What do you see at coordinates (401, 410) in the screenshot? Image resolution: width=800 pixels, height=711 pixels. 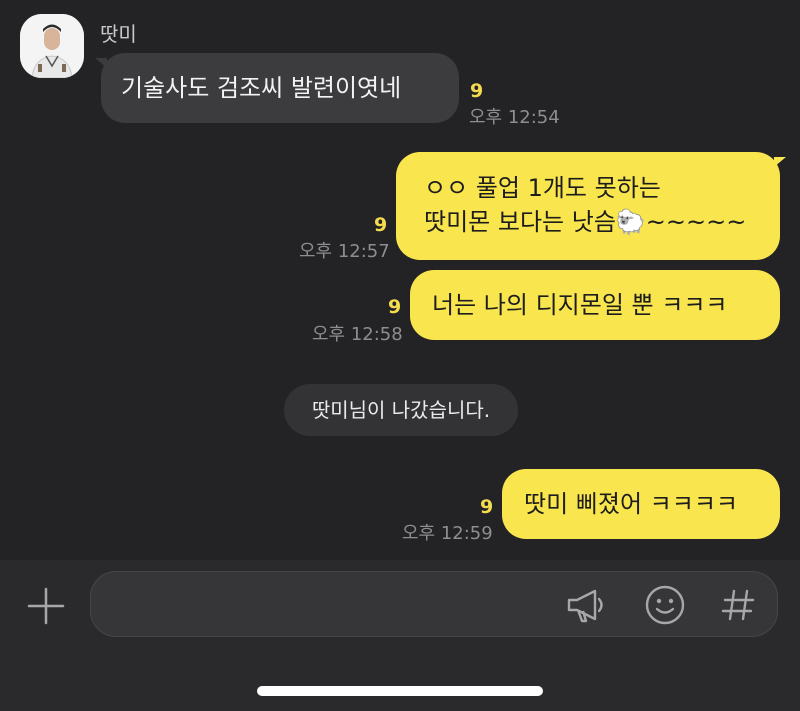 I see `system-notice: 땃미님이 나갔습니다.` at bounding box center [401, 410].